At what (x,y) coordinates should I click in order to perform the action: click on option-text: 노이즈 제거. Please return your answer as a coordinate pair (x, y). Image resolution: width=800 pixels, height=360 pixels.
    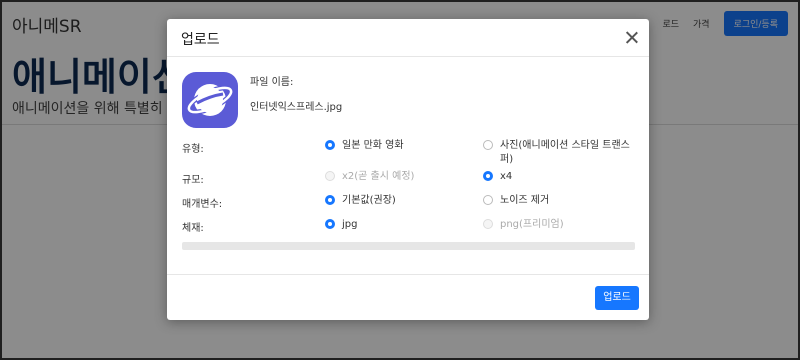
    Looking at the image, I should click on (525, 200).